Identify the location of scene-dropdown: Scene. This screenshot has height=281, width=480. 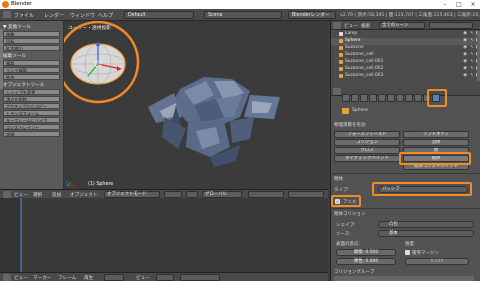
(243, 15).